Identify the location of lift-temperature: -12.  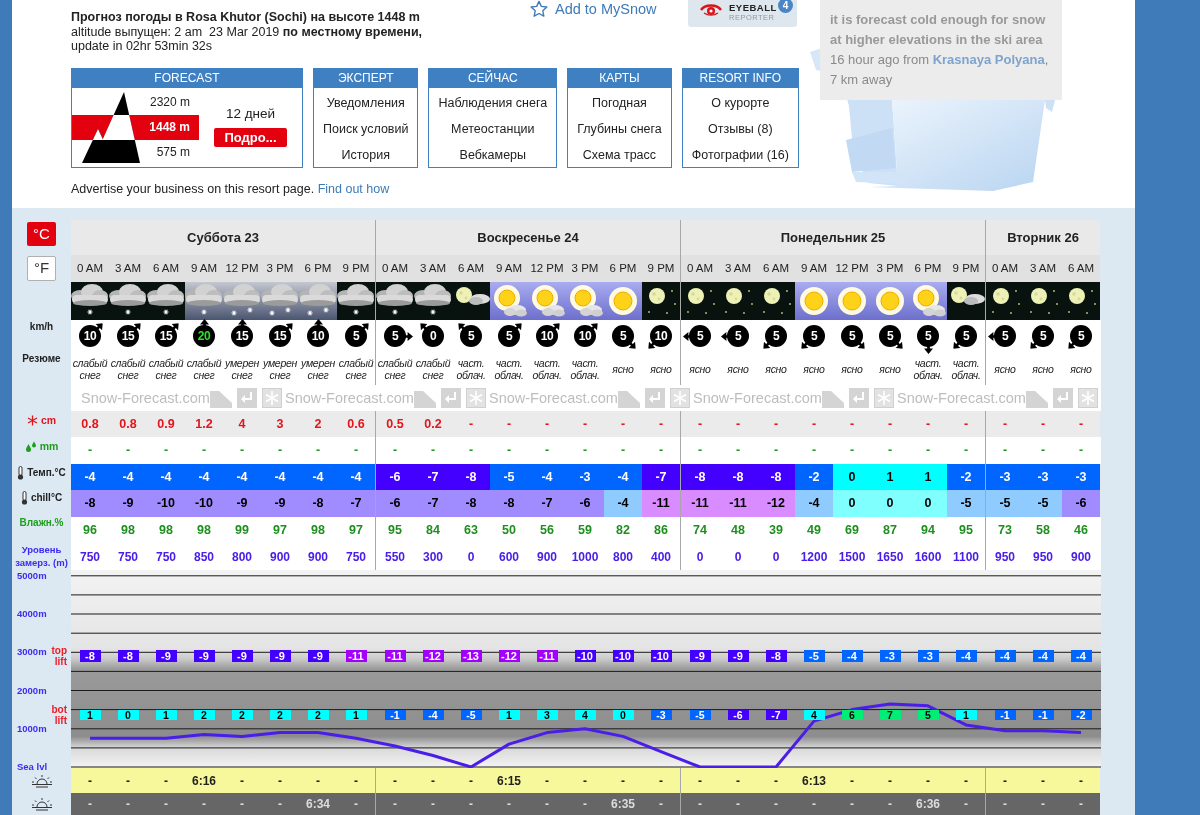
(433, 656).